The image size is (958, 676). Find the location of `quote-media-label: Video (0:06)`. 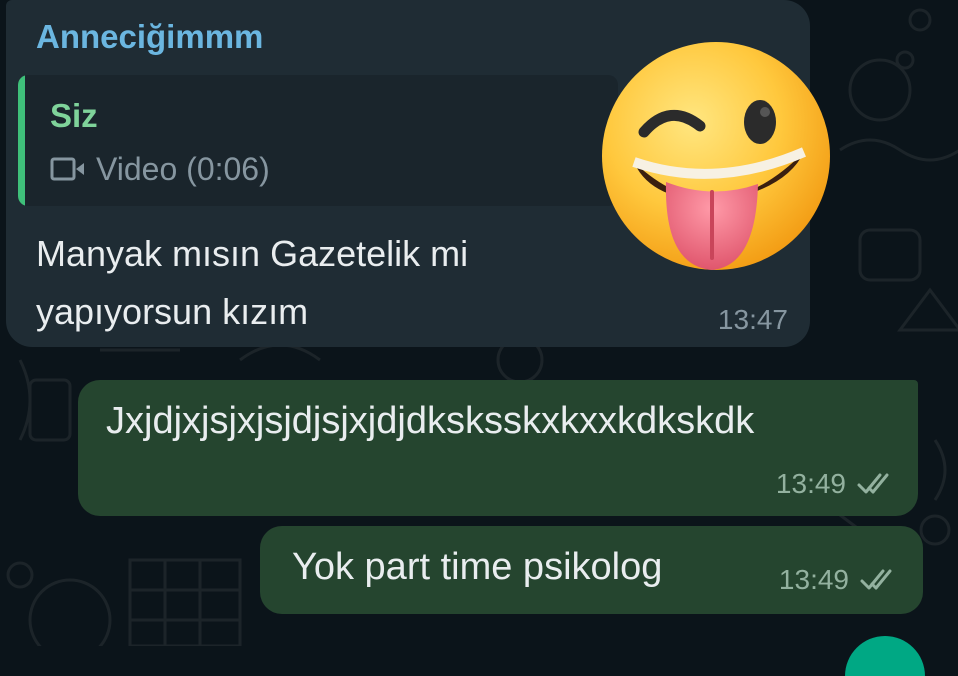

quote-media-label: Video (0:06) is located at coordinates (183, 168).